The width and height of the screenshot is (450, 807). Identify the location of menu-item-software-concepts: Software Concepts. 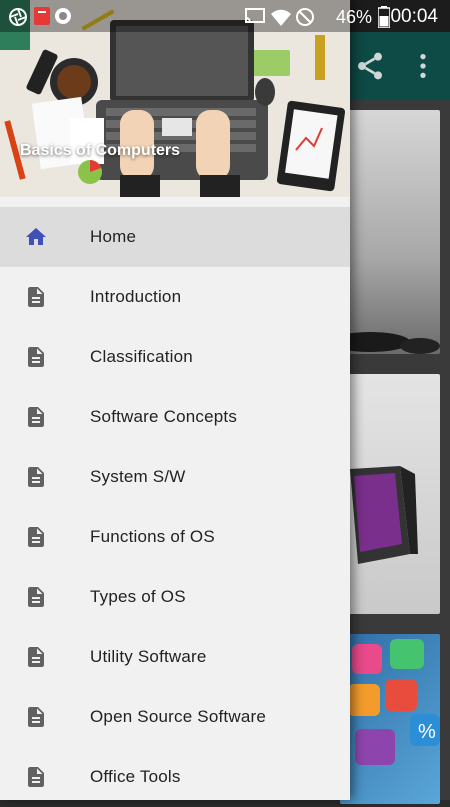
(175, 417).